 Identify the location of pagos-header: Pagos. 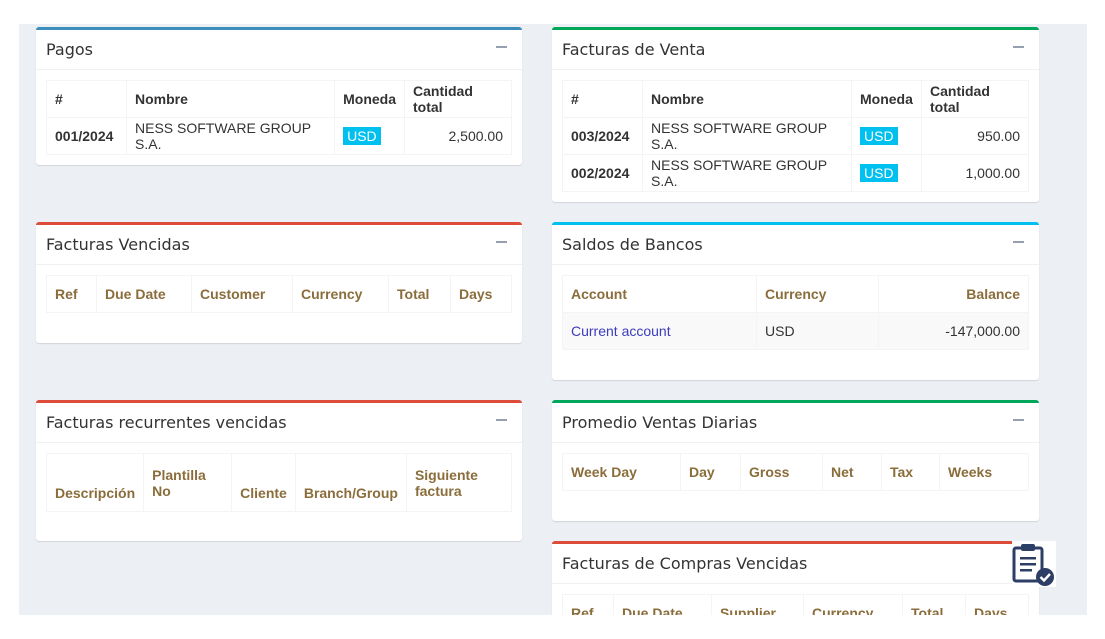
(279, 50).